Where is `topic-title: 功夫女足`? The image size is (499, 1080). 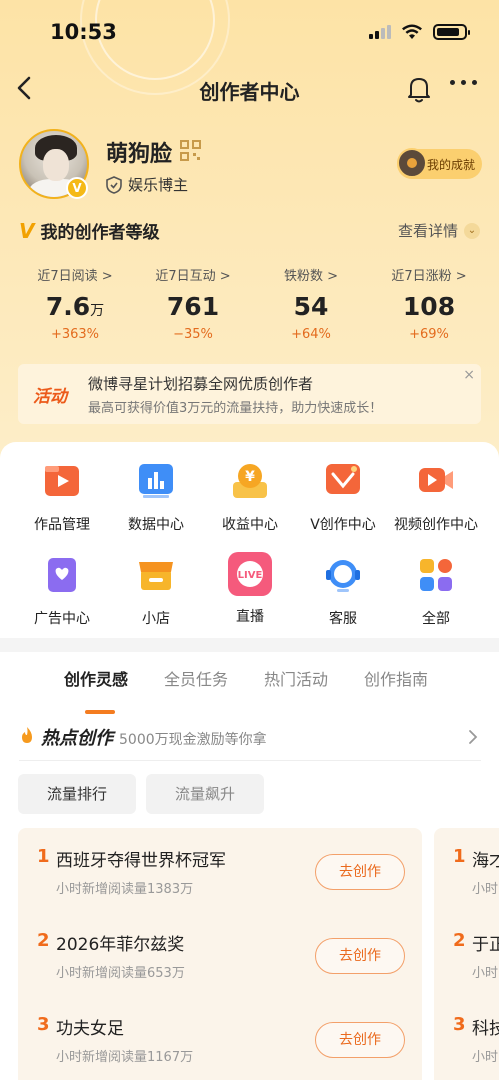 topic-title: 功夫女足 is located at coordinates (90, 1029).